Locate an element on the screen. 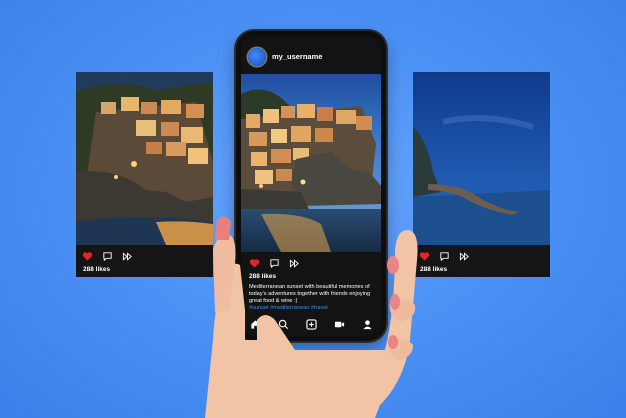 This screenshot has height=418, width=626. post-header: my_username is located at coordinates (311, 55).